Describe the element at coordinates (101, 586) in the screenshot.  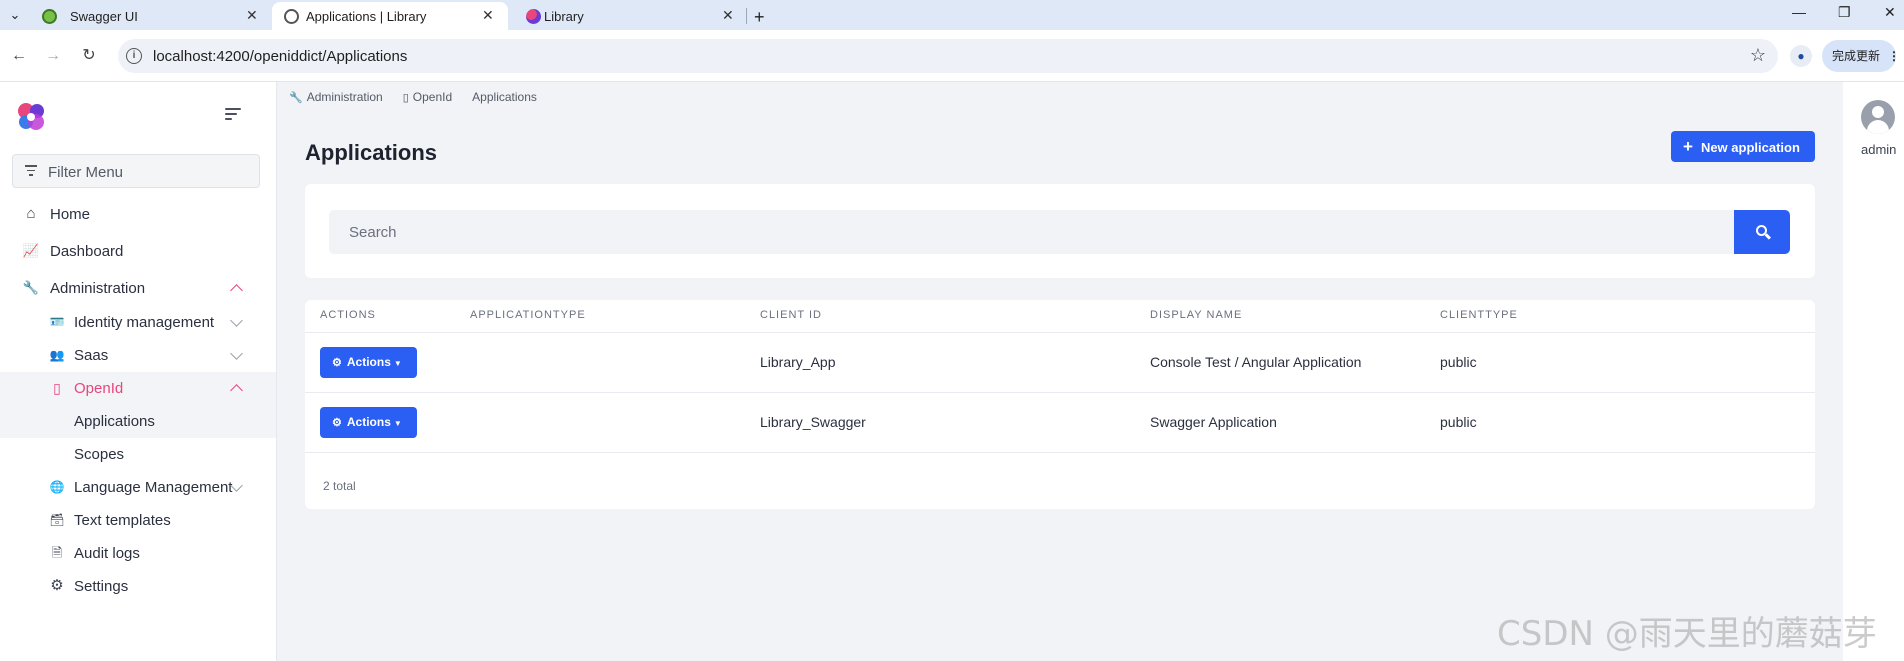
I see `sidebar-item-label: Settings` at that location.